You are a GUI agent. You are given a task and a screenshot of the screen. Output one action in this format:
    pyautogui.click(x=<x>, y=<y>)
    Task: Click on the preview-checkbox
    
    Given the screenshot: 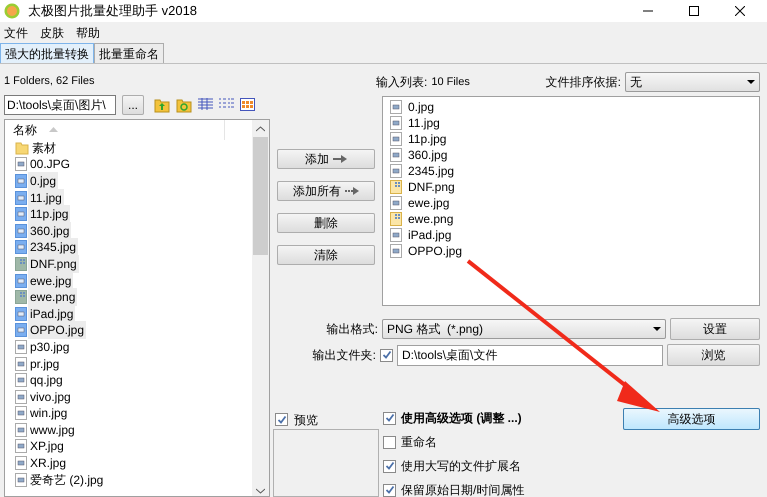 What is the action you would take?
    pyautogui.click(x=281, y=419)
    